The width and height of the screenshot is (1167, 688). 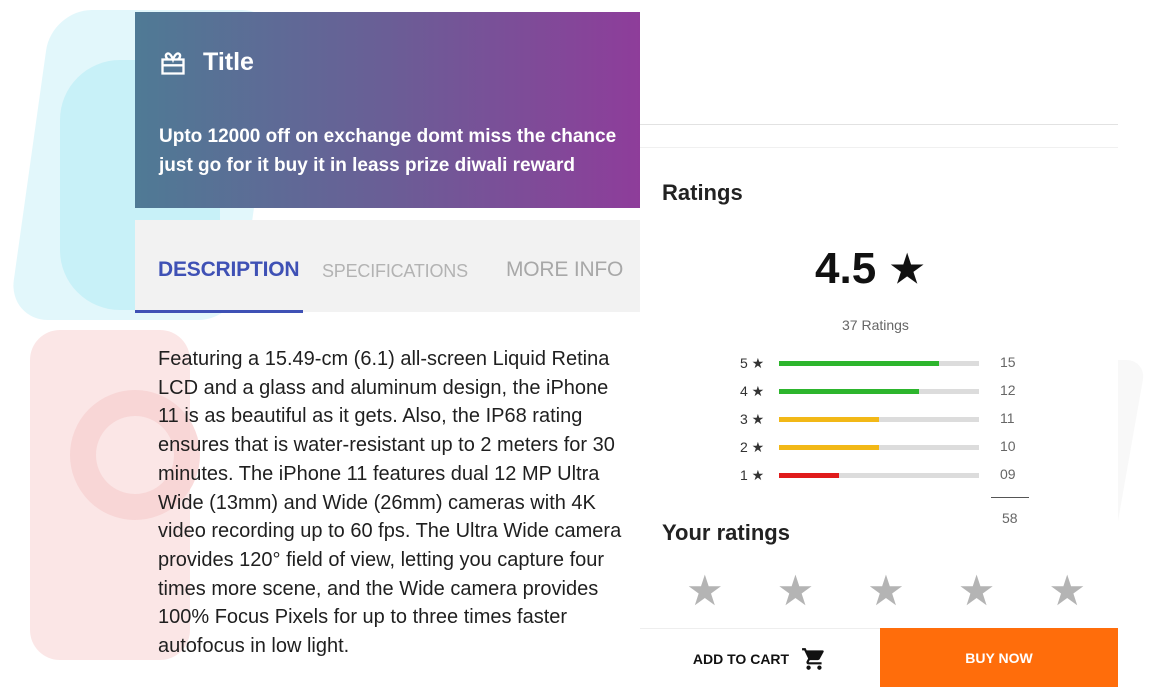 I want to click on rating-row-label: 4 ★, so click(x=752, y=391).